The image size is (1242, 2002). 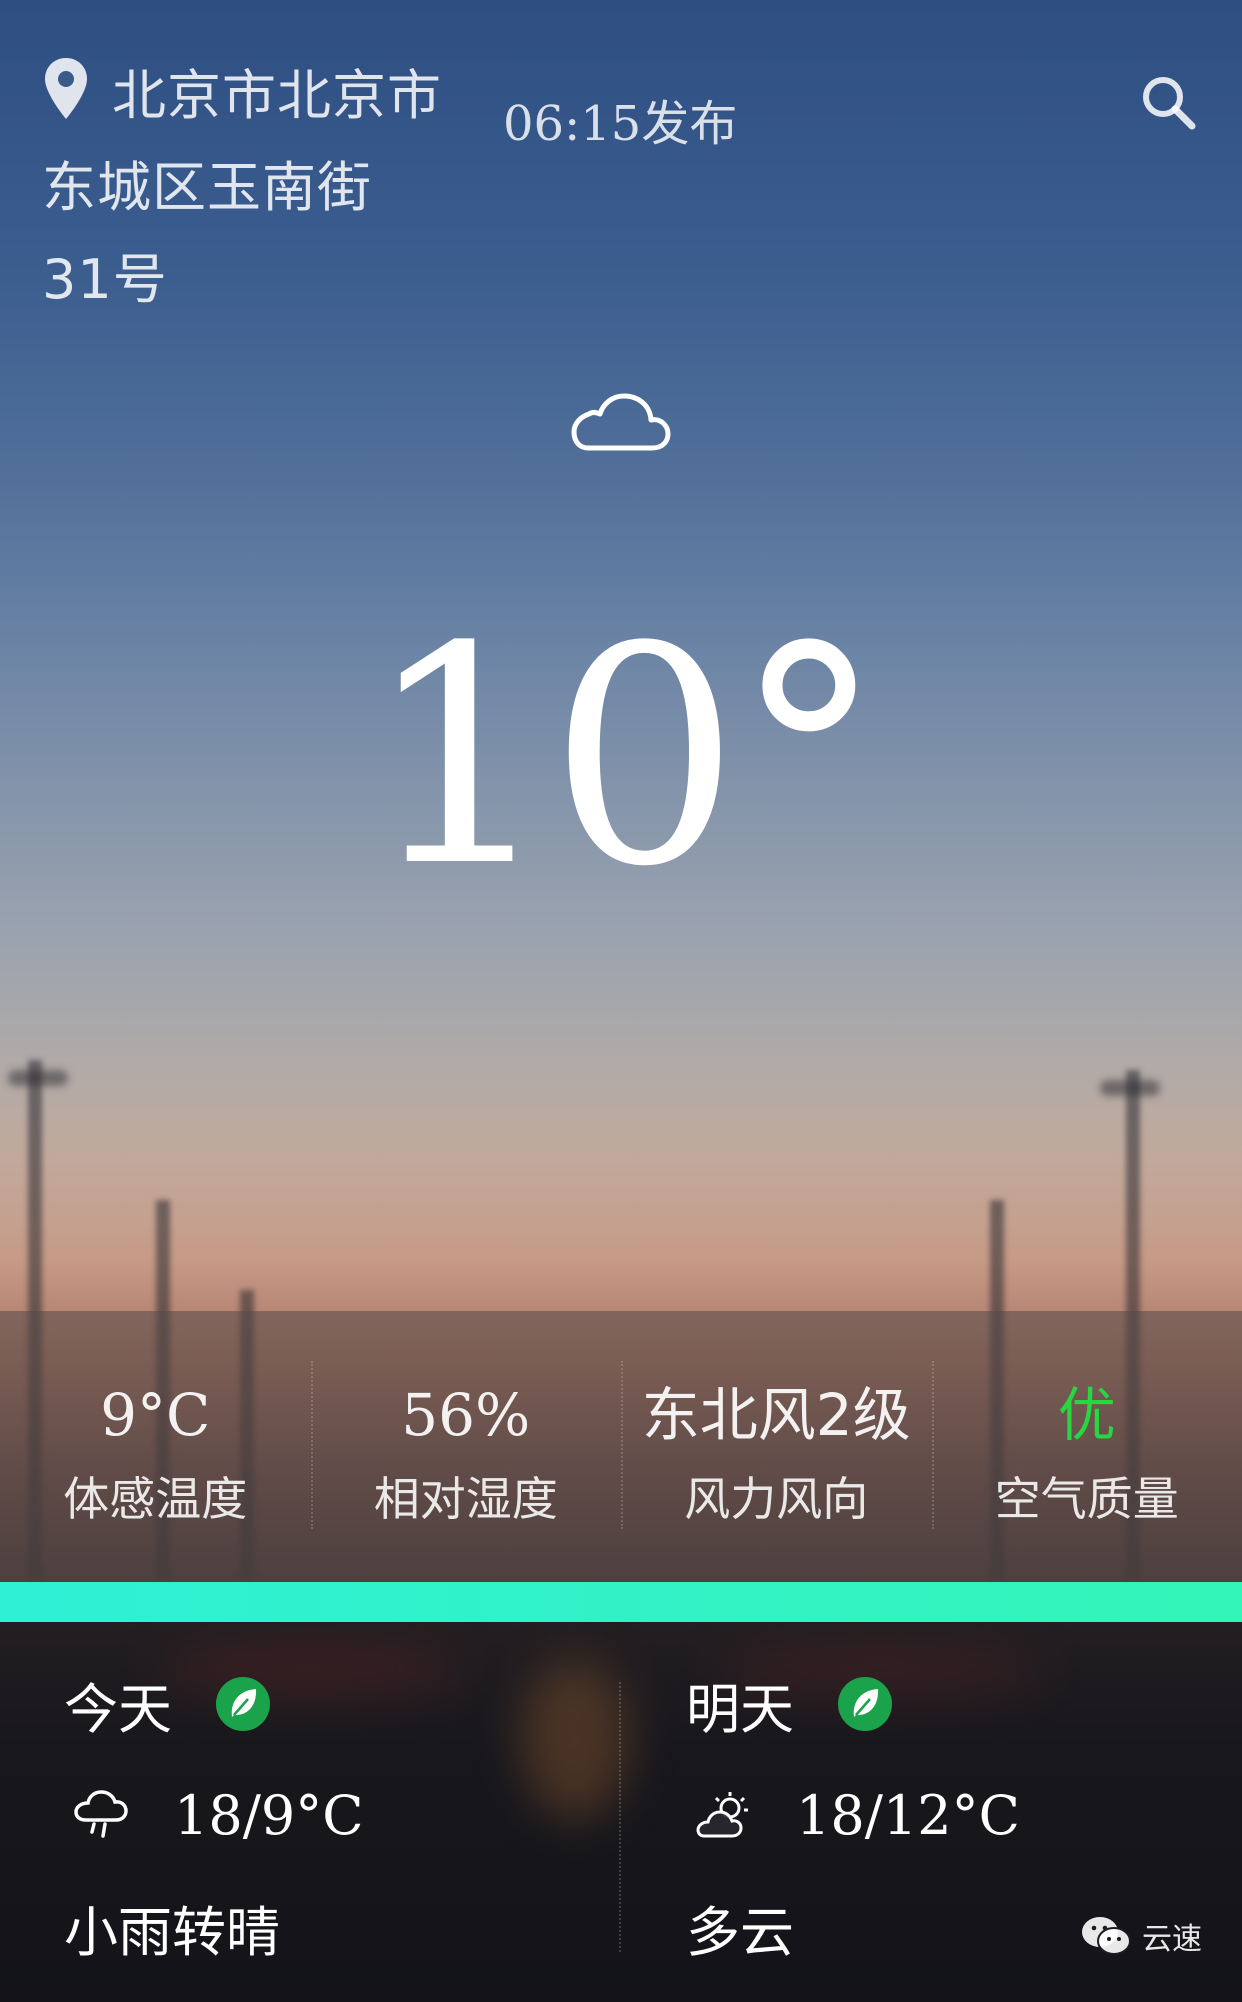 I want to click on light-rain-icon, so click(x=101, y=1814).